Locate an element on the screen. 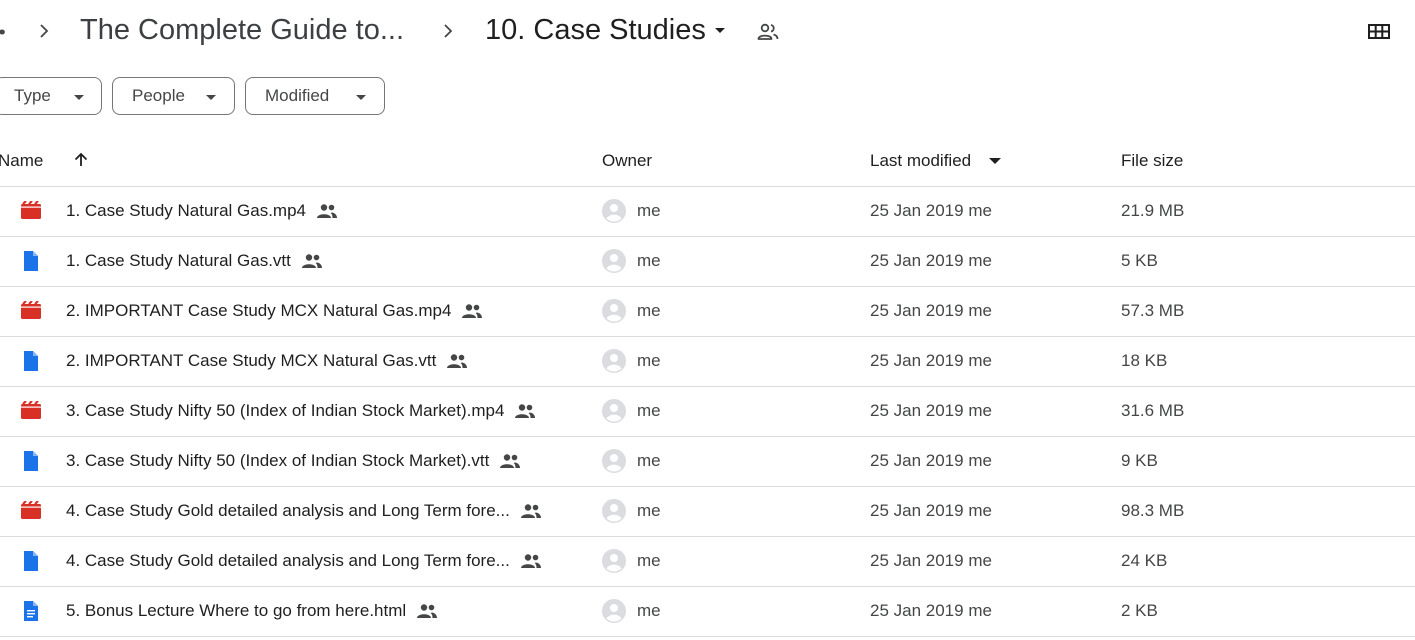 The width and height of the screenshot is (1415, 640). grid-view-icon is located at coordinates (1379, 34).